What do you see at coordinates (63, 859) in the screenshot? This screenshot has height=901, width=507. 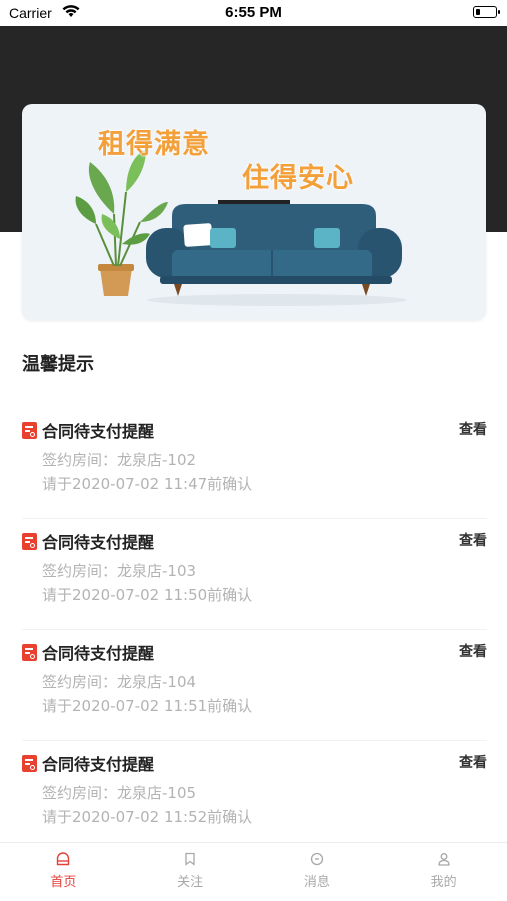 I see `home-icon` at bounding box center [63, 859].